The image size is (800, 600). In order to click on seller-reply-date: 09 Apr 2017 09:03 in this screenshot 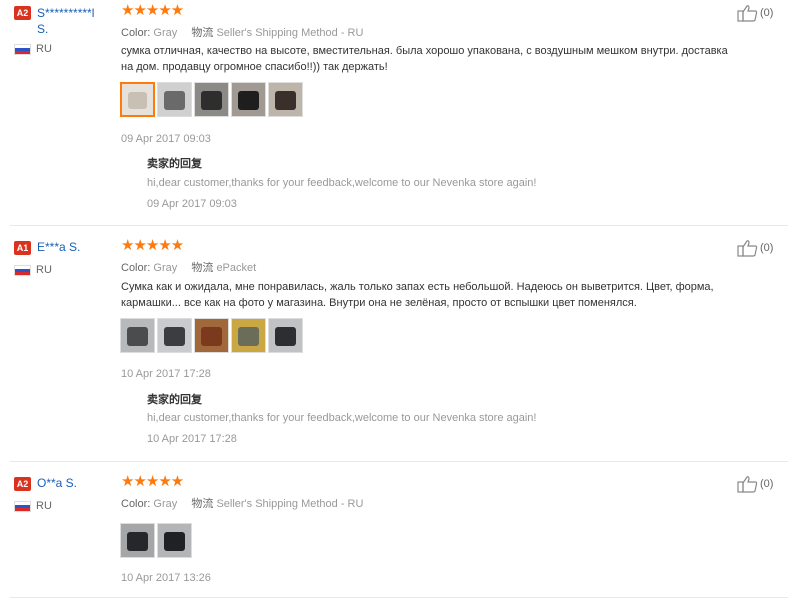, I will do `click(192, 204)`.